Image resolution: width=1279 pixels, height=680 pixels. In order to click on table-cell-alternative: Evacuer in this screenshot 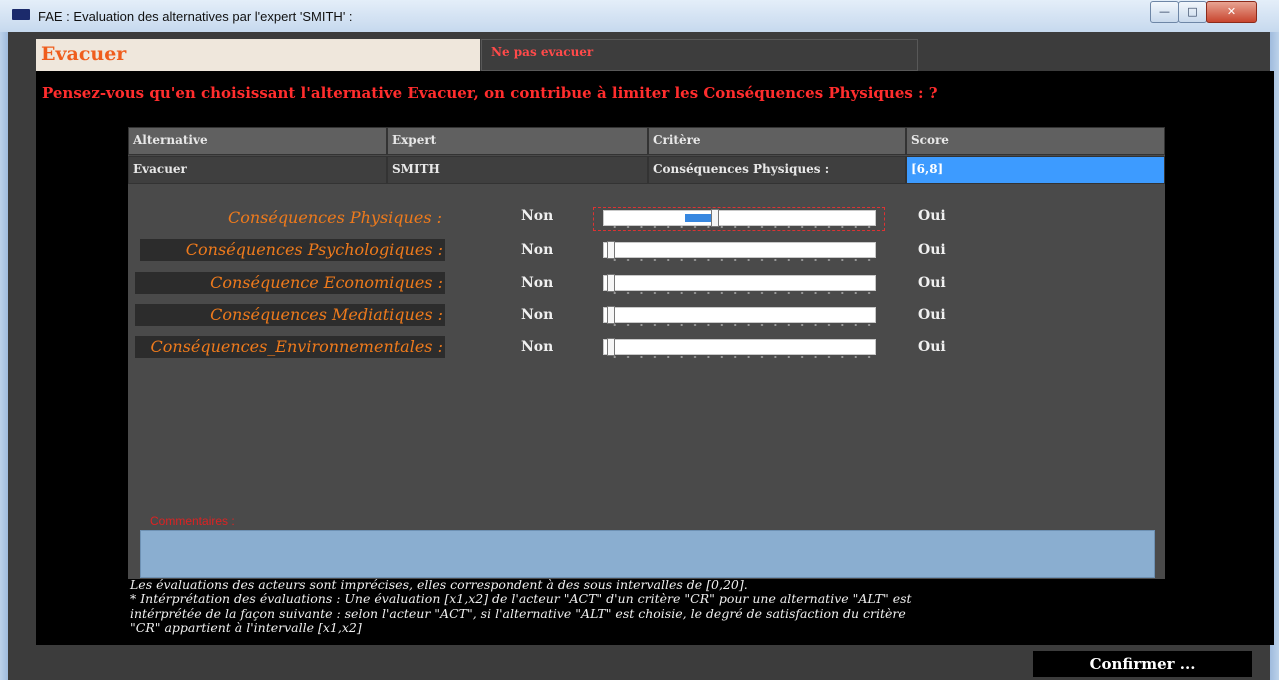, I will do `click(257, 170)`.